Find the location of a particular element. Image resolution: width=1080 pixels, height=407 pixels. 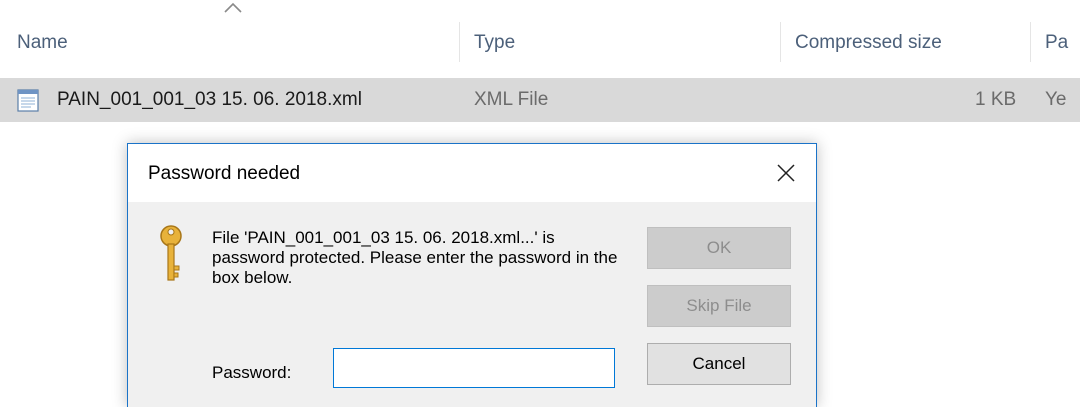

skip-file-button: Skip File is located at coordinates (719, 306).